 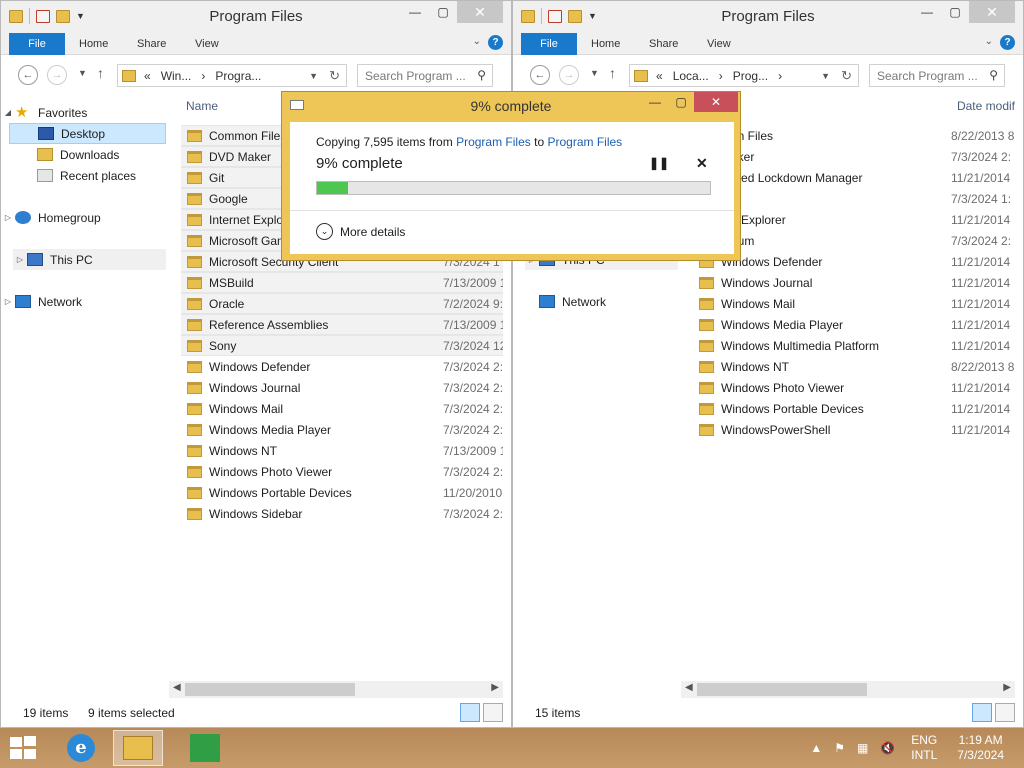 I want to click on address-bar: « Loca... › Prog... › ▼ ↻, so click(x=744, y=75).